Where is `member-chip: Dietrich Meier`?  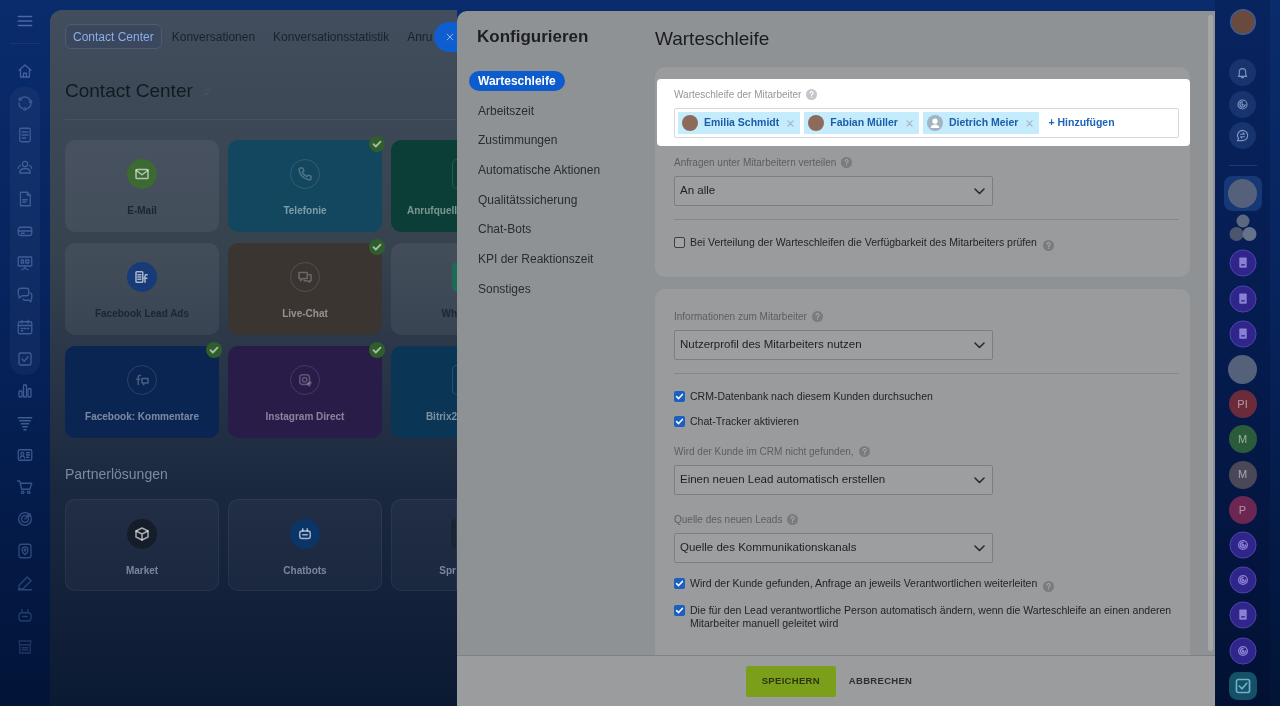 member-chip: Dietrich Meier is located at coordinates (981, 123).